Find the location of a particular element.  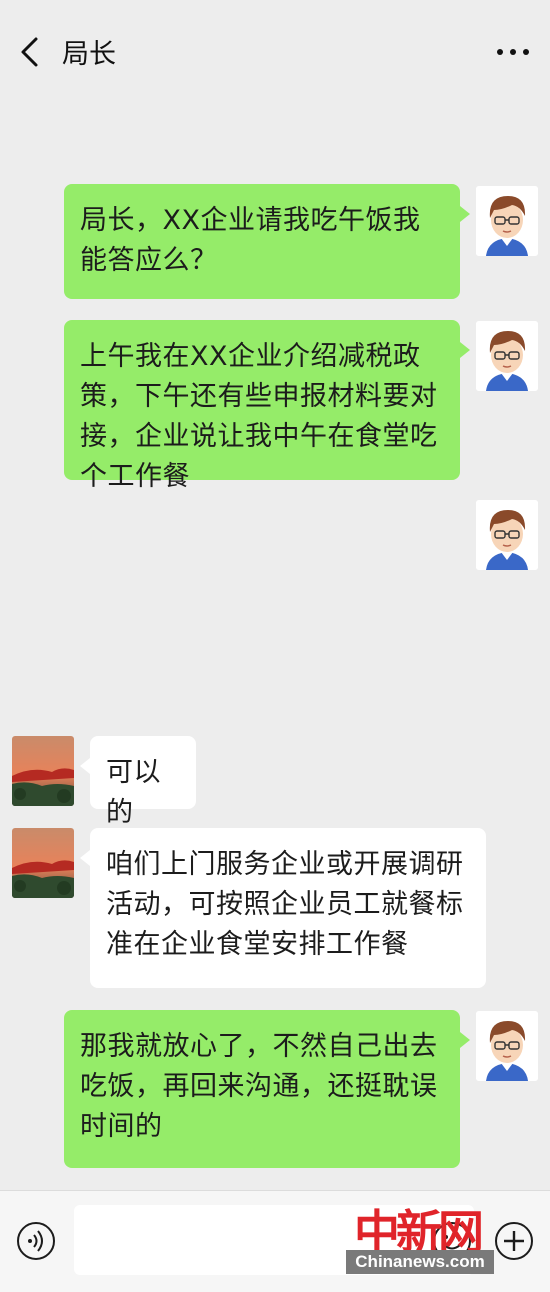

watermark-url: Chinanews.com is located at coordinates (420, 1262).